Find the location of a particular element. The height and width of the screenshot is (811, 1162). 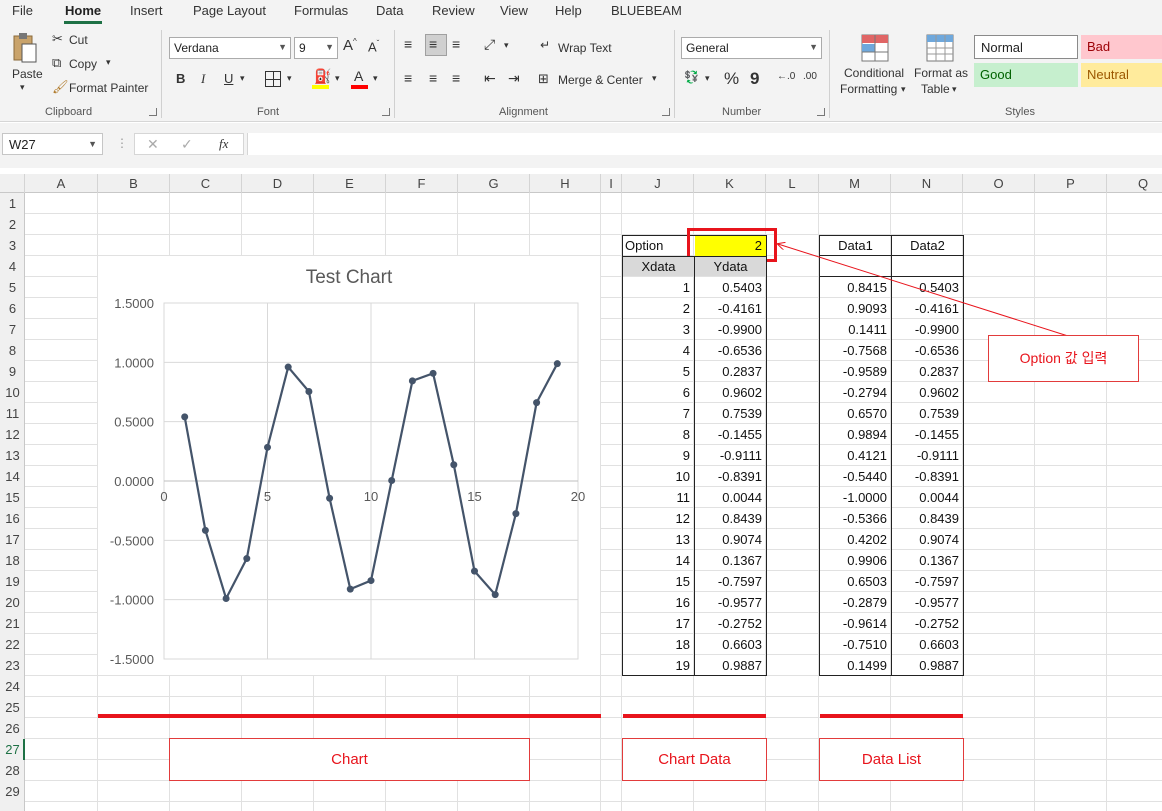

chart-data-x-cell: 16 is located at coordinates (658, 602).